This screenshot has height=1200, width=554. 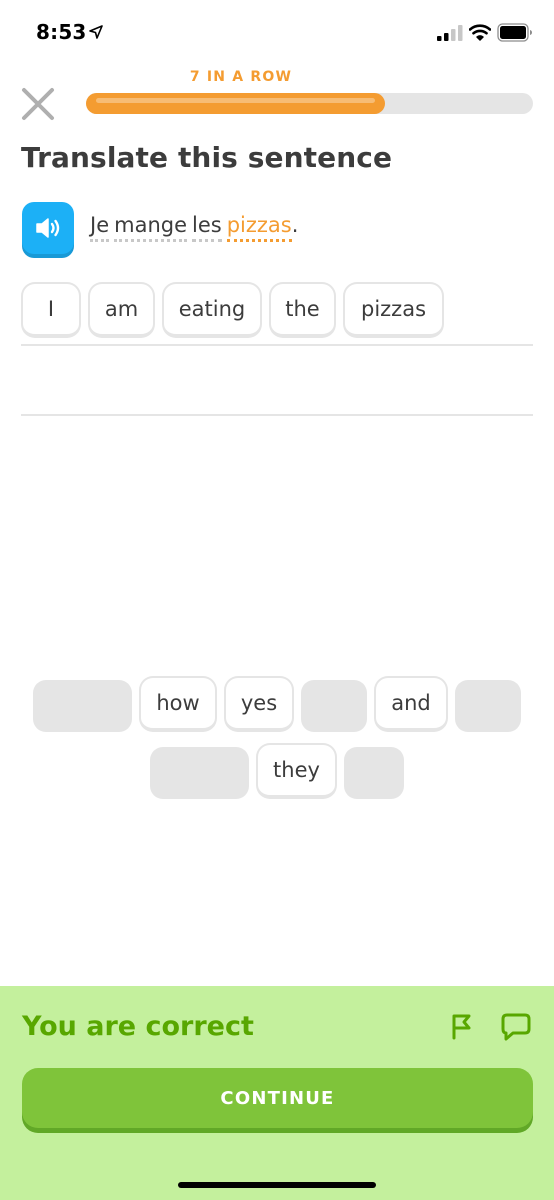 I want to click on home-indicator, so click(x=277, y=1185).